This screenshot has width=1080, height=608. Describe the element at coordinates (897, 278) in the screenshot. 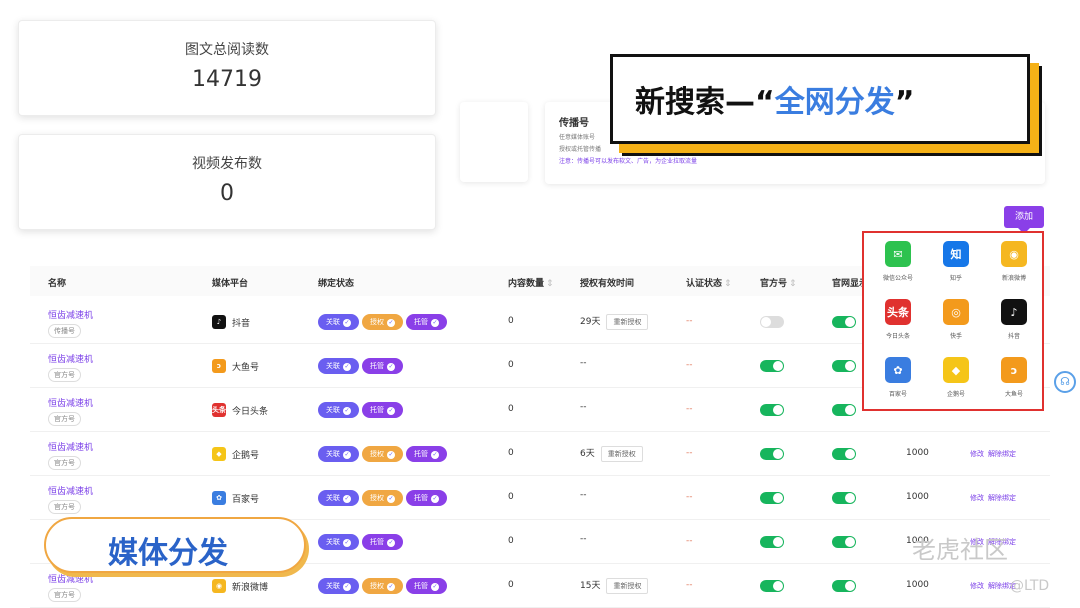

I see `platform-option-label: 微信公众号` at that location.